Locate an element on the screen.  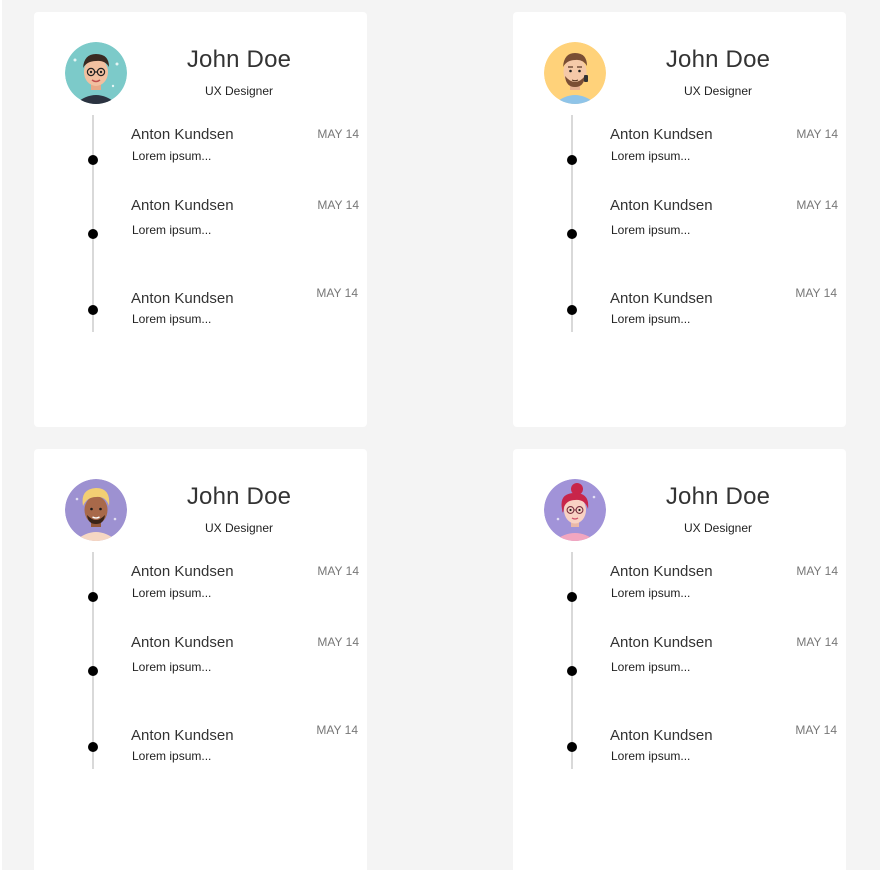
male-avatar-beard-icon is located at coordinates (575, 73).